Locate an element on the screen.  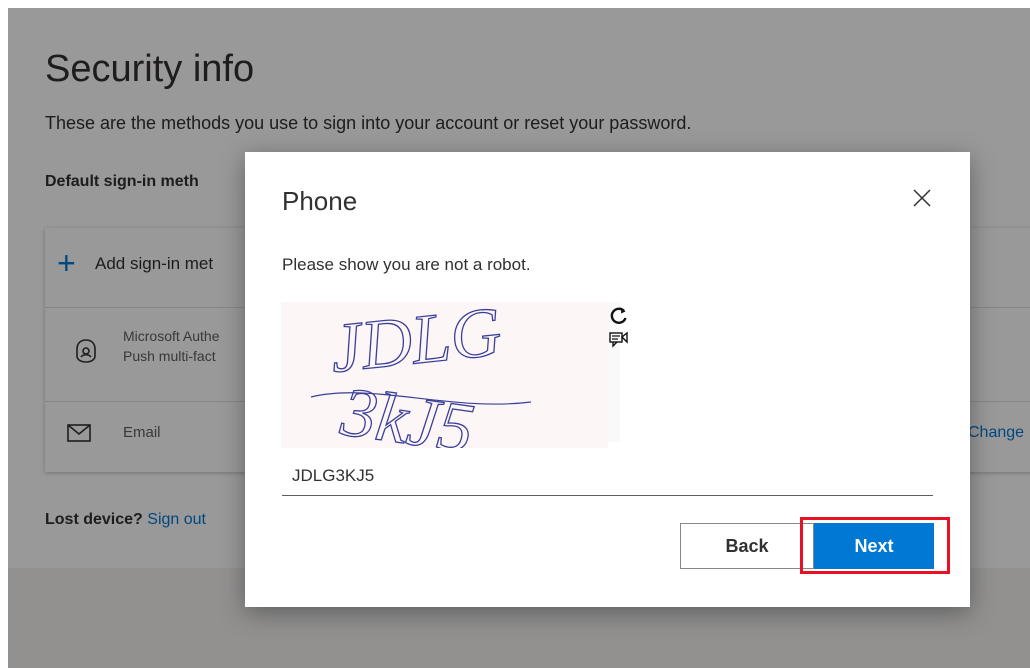
close-icon is located at coordinates (922, 198).